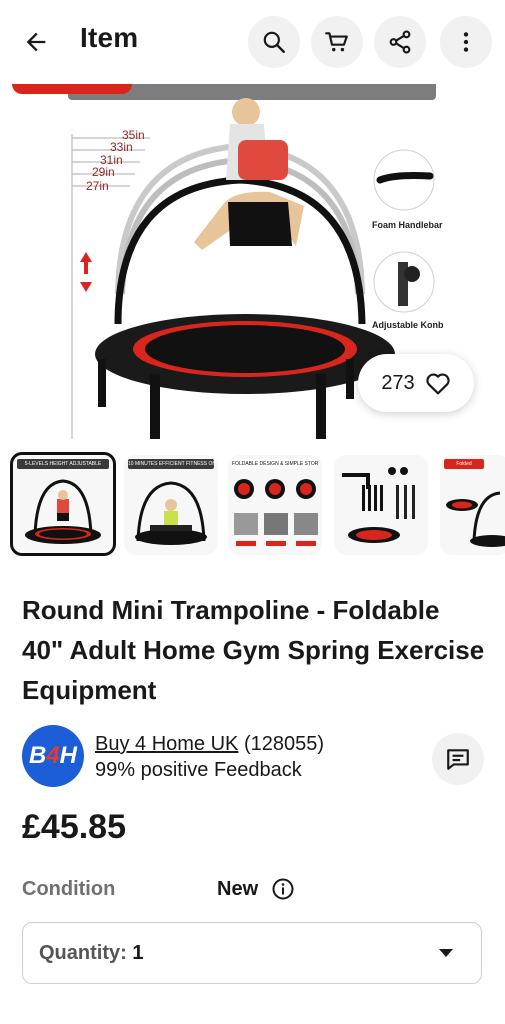  Describe the element at coordinates (438, 384) in the screenshot. I see `heart-icon` at that location.